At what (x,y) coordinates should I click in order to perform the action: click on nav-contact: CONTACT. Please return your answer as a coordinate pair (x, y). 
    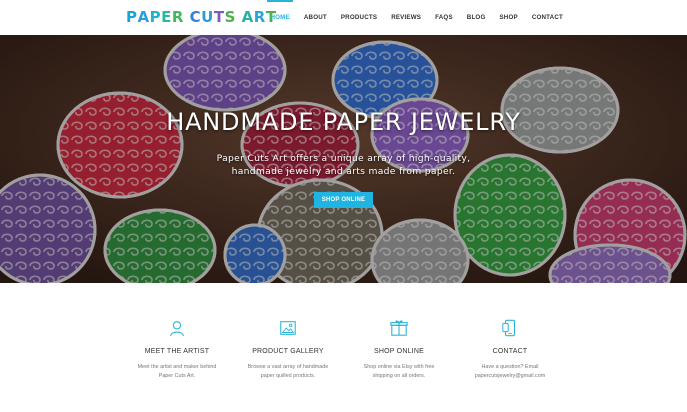
    Looking at the image, I should click on (547, 17).